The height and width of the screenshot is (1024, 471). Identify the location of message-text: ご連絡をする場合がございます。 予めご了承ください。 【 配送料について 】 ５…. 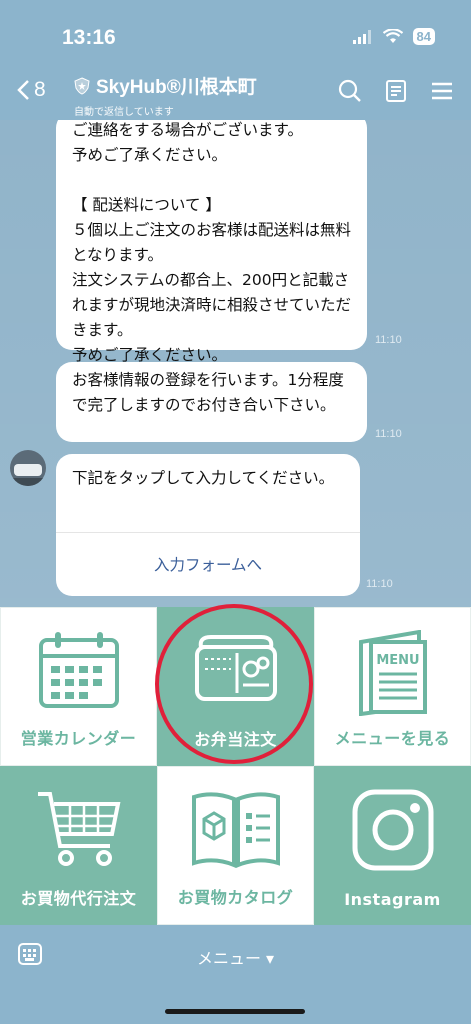
(212, 242).